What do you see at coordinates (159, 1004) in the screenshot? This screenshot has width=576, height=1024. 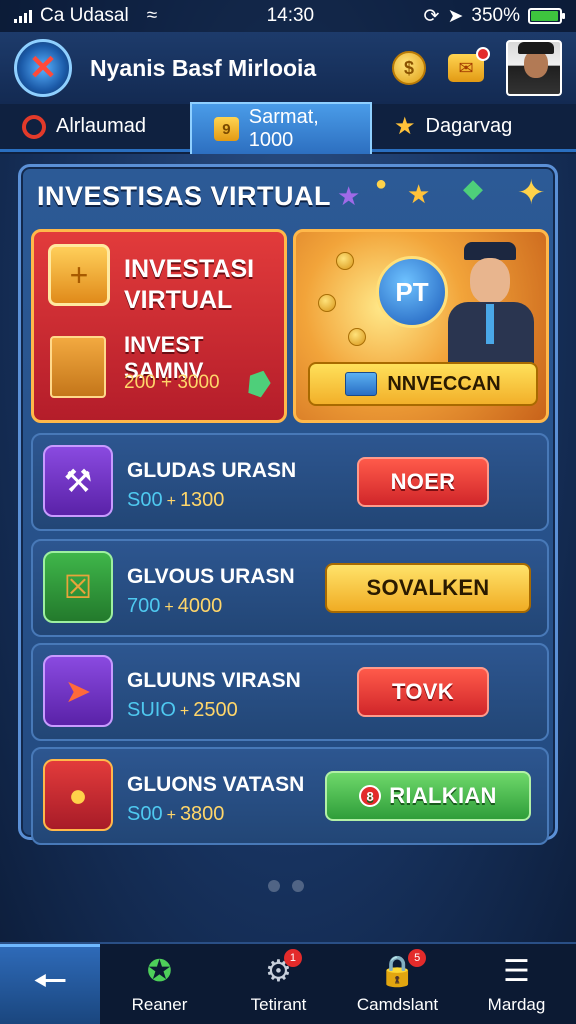 I see `nav-label: Reaner` at bounding box center [159, 1004].